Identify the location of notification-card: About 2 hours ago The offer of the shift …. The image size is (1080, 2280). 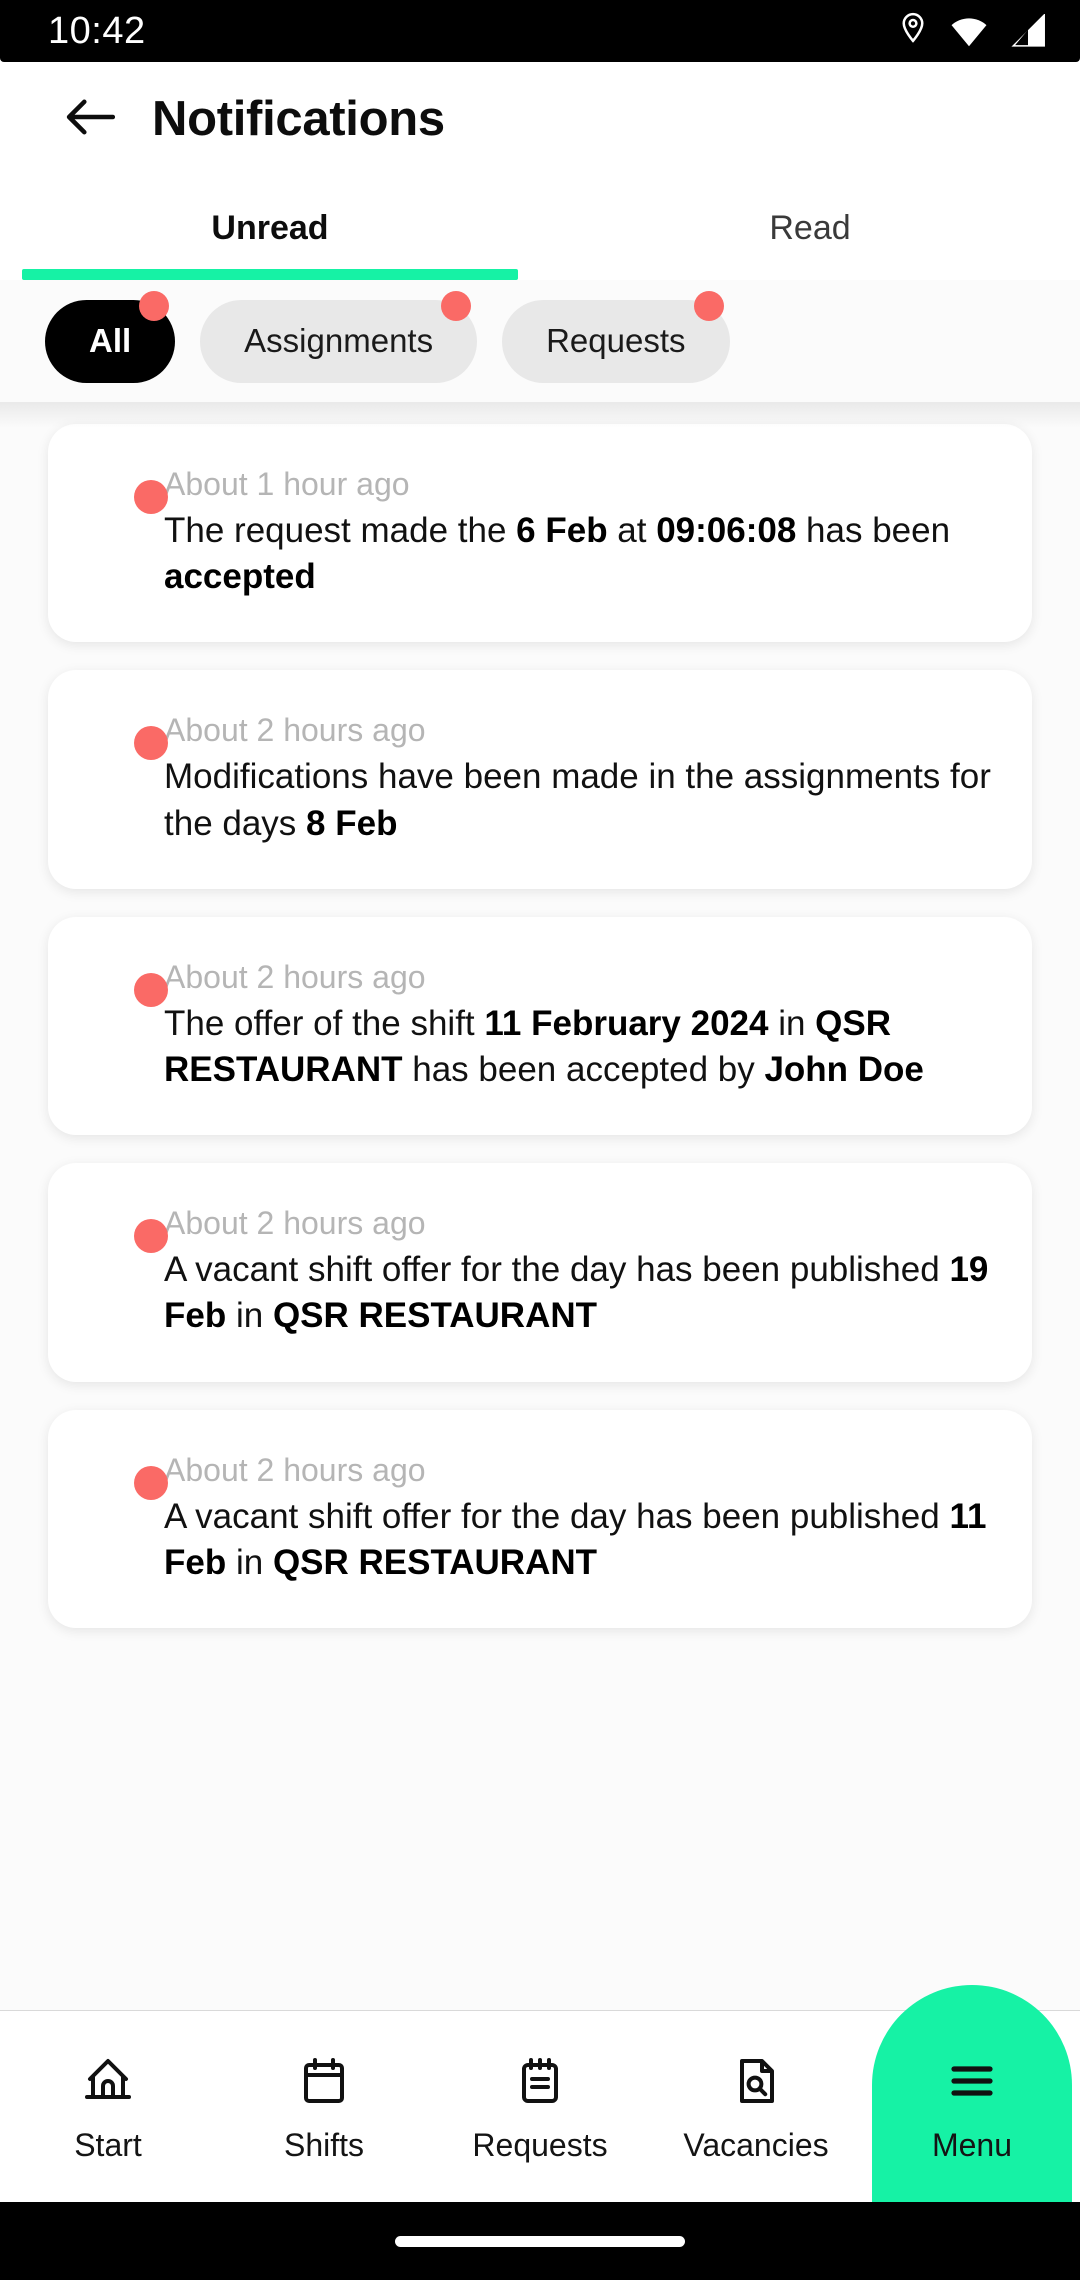
(540, 1026).